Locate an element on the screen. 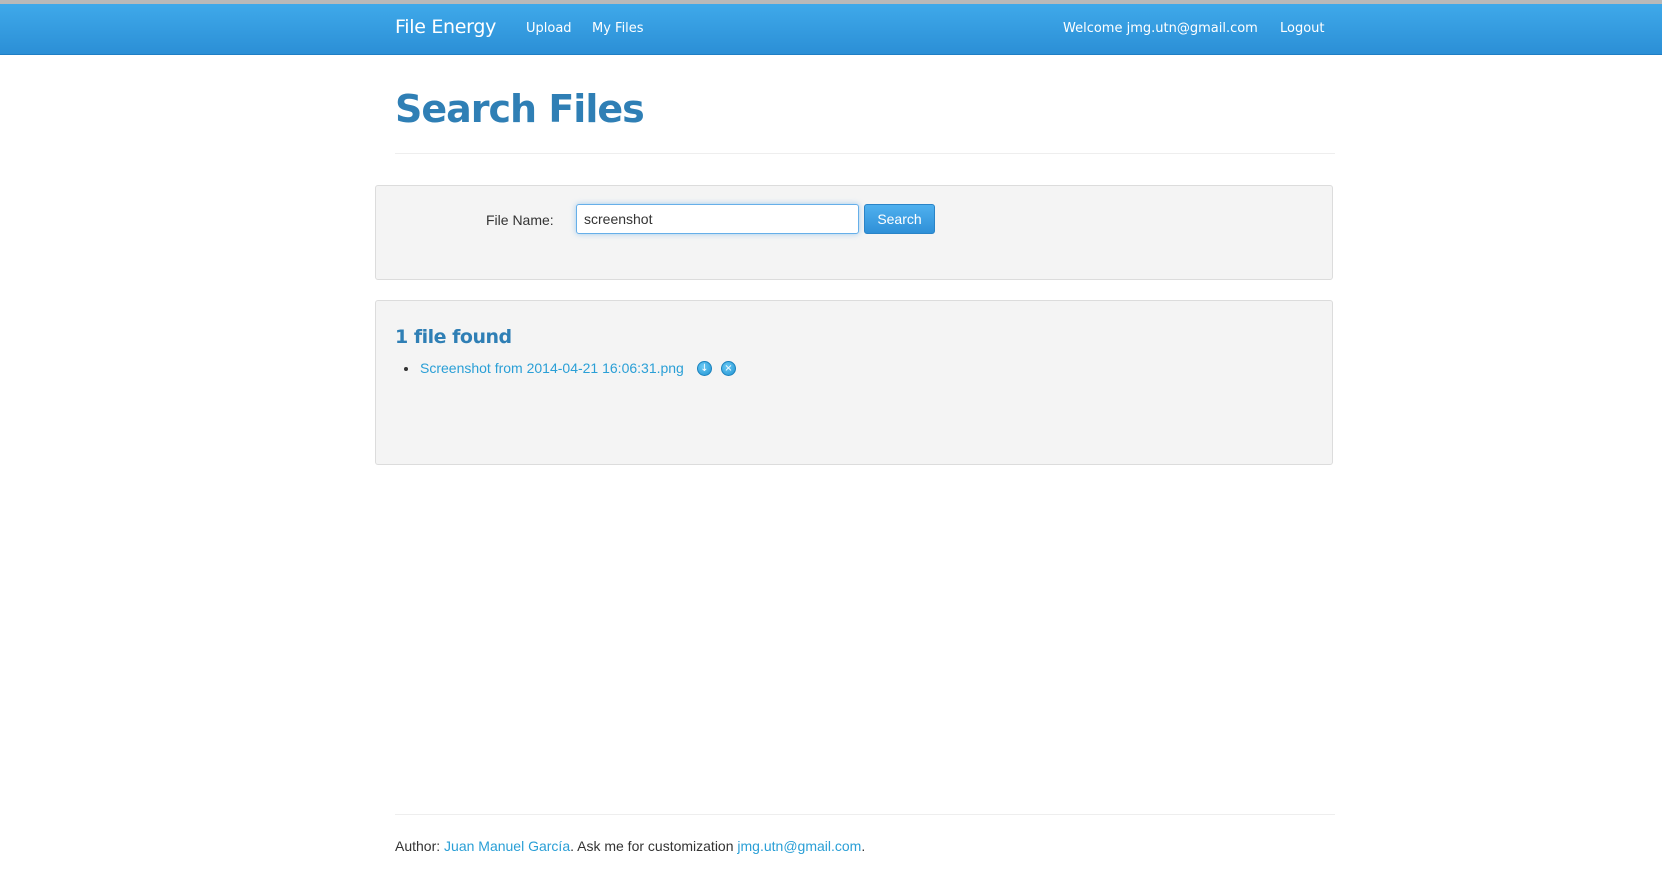 The image size is (1662, 894). footer-middle-text: . Ask me for customization is located at coordinates (654, 846).